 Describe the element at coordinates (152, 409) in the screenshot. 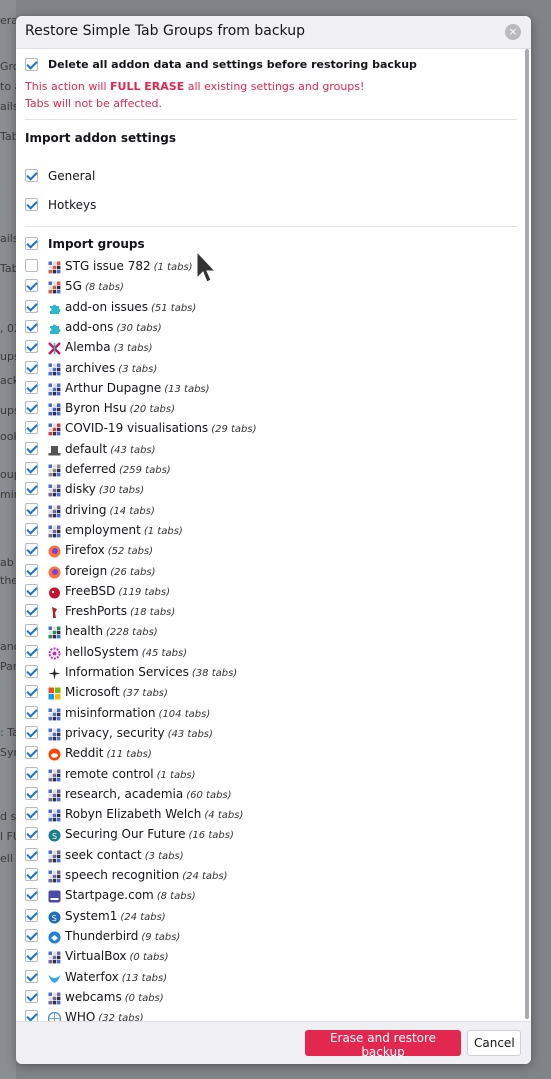

I see `group-tab-count: (20 tabs)` at that location.